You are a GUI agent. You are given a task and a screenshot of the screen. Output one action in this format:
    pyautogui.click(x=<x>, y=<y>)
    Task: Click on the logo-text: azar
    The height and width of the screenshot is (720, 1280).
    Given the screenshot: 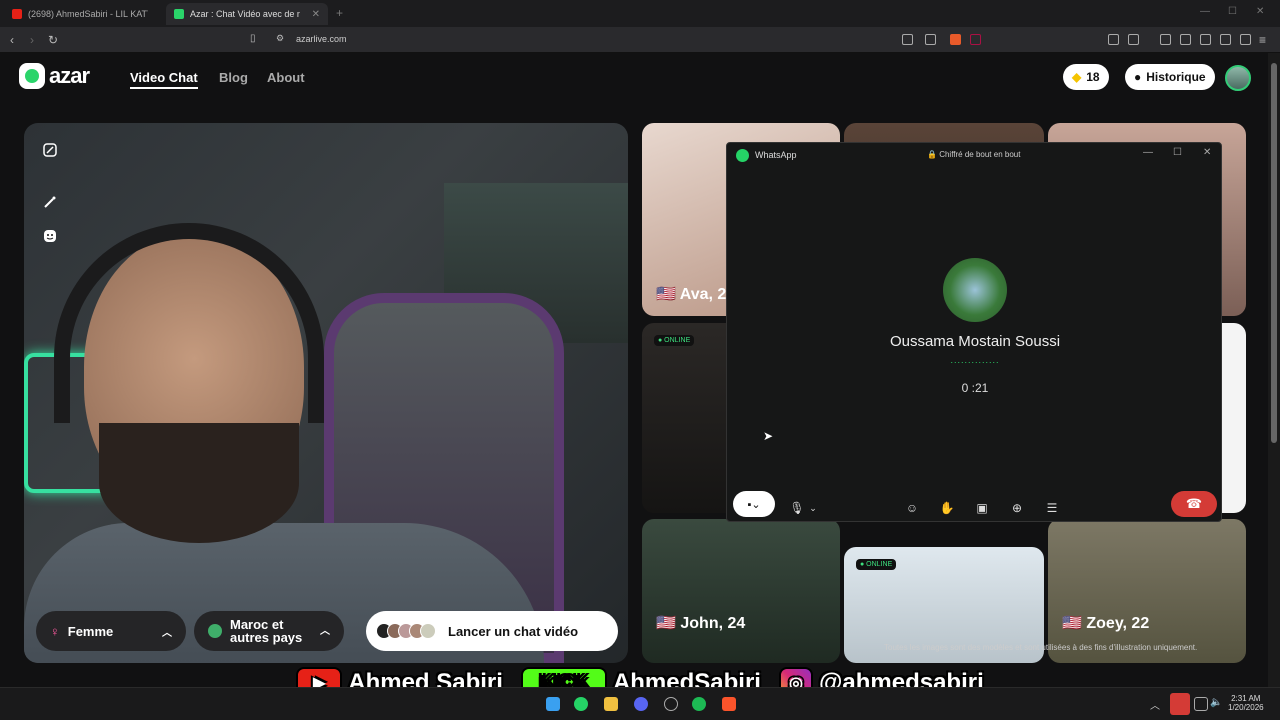 What is the action you would take?
    pyautogui.click(x=69, y=75)
    